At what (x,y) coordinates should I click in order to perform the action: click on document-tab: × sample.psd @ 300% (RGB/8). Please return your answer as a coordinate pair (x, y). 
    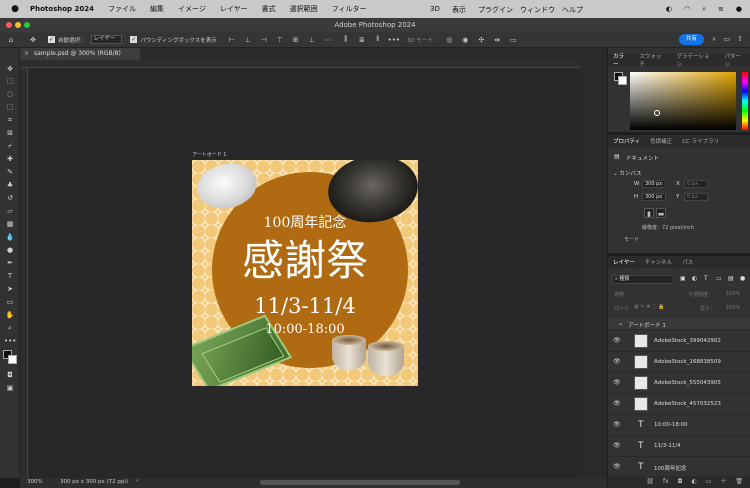
    Looking at the image, I should click on (80, 54).